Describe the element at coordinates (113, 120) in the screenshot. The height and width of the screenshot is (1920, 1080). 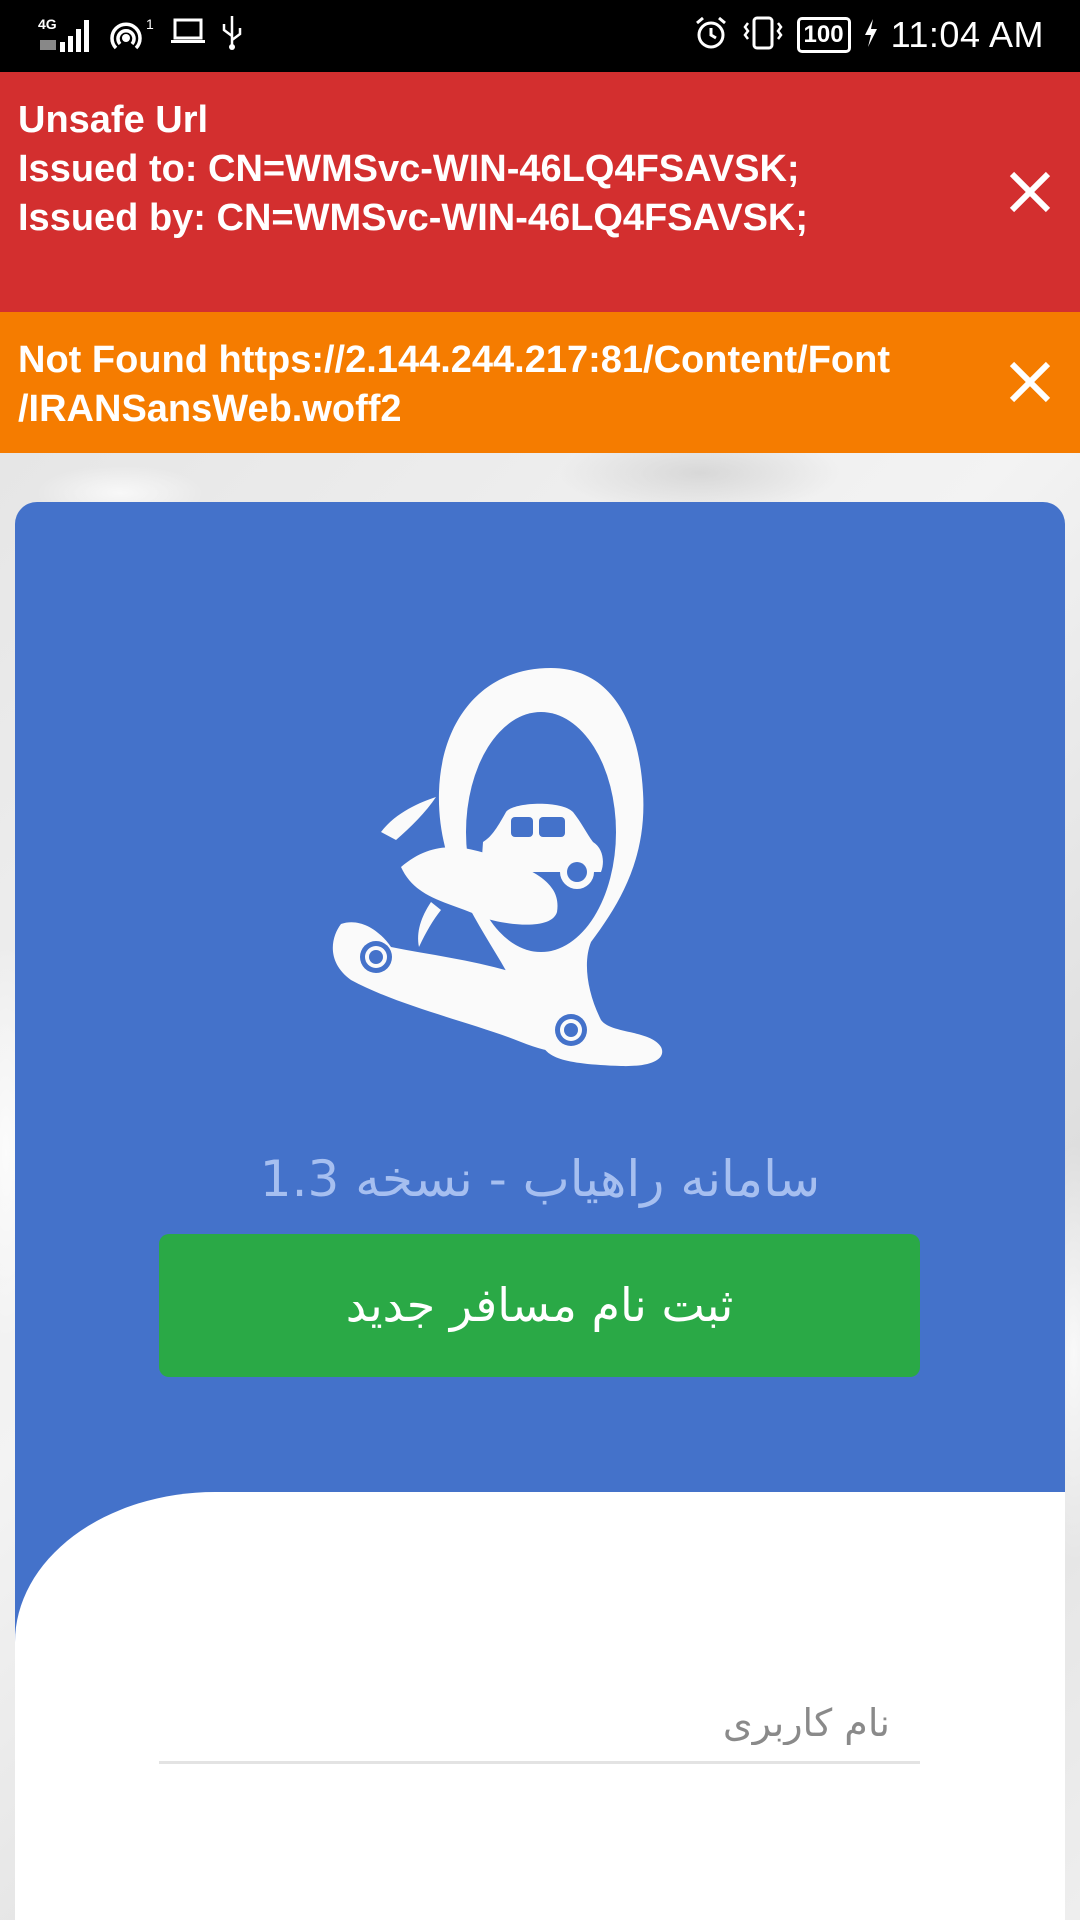
I see `alert-line: Unsafe Url` at that location.